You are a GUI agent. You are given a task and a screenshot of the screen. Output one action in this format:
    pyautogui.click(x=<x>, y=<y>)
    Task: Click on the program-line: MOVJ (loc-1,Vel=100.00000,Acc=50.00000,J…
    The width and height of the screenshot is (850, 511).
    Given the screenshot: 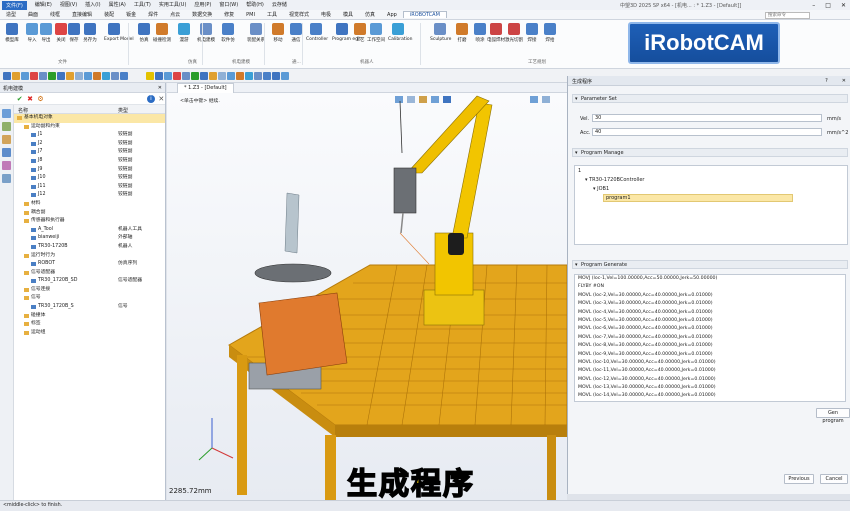 What is the action you would take?
    pyautogui.click(x=710, y=279)
    